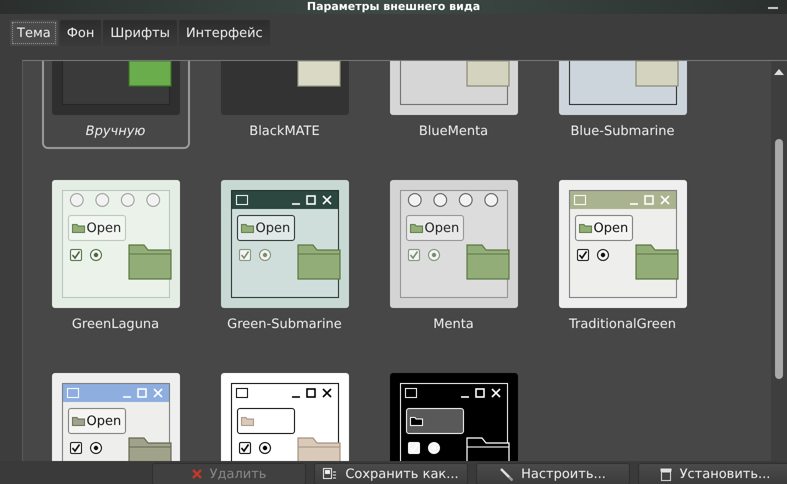 The width and height of the screenshot is (787, 484). Describe the element at coordinates (140, 33) in the screenshot. I see `tab: Шрифты` at that location.